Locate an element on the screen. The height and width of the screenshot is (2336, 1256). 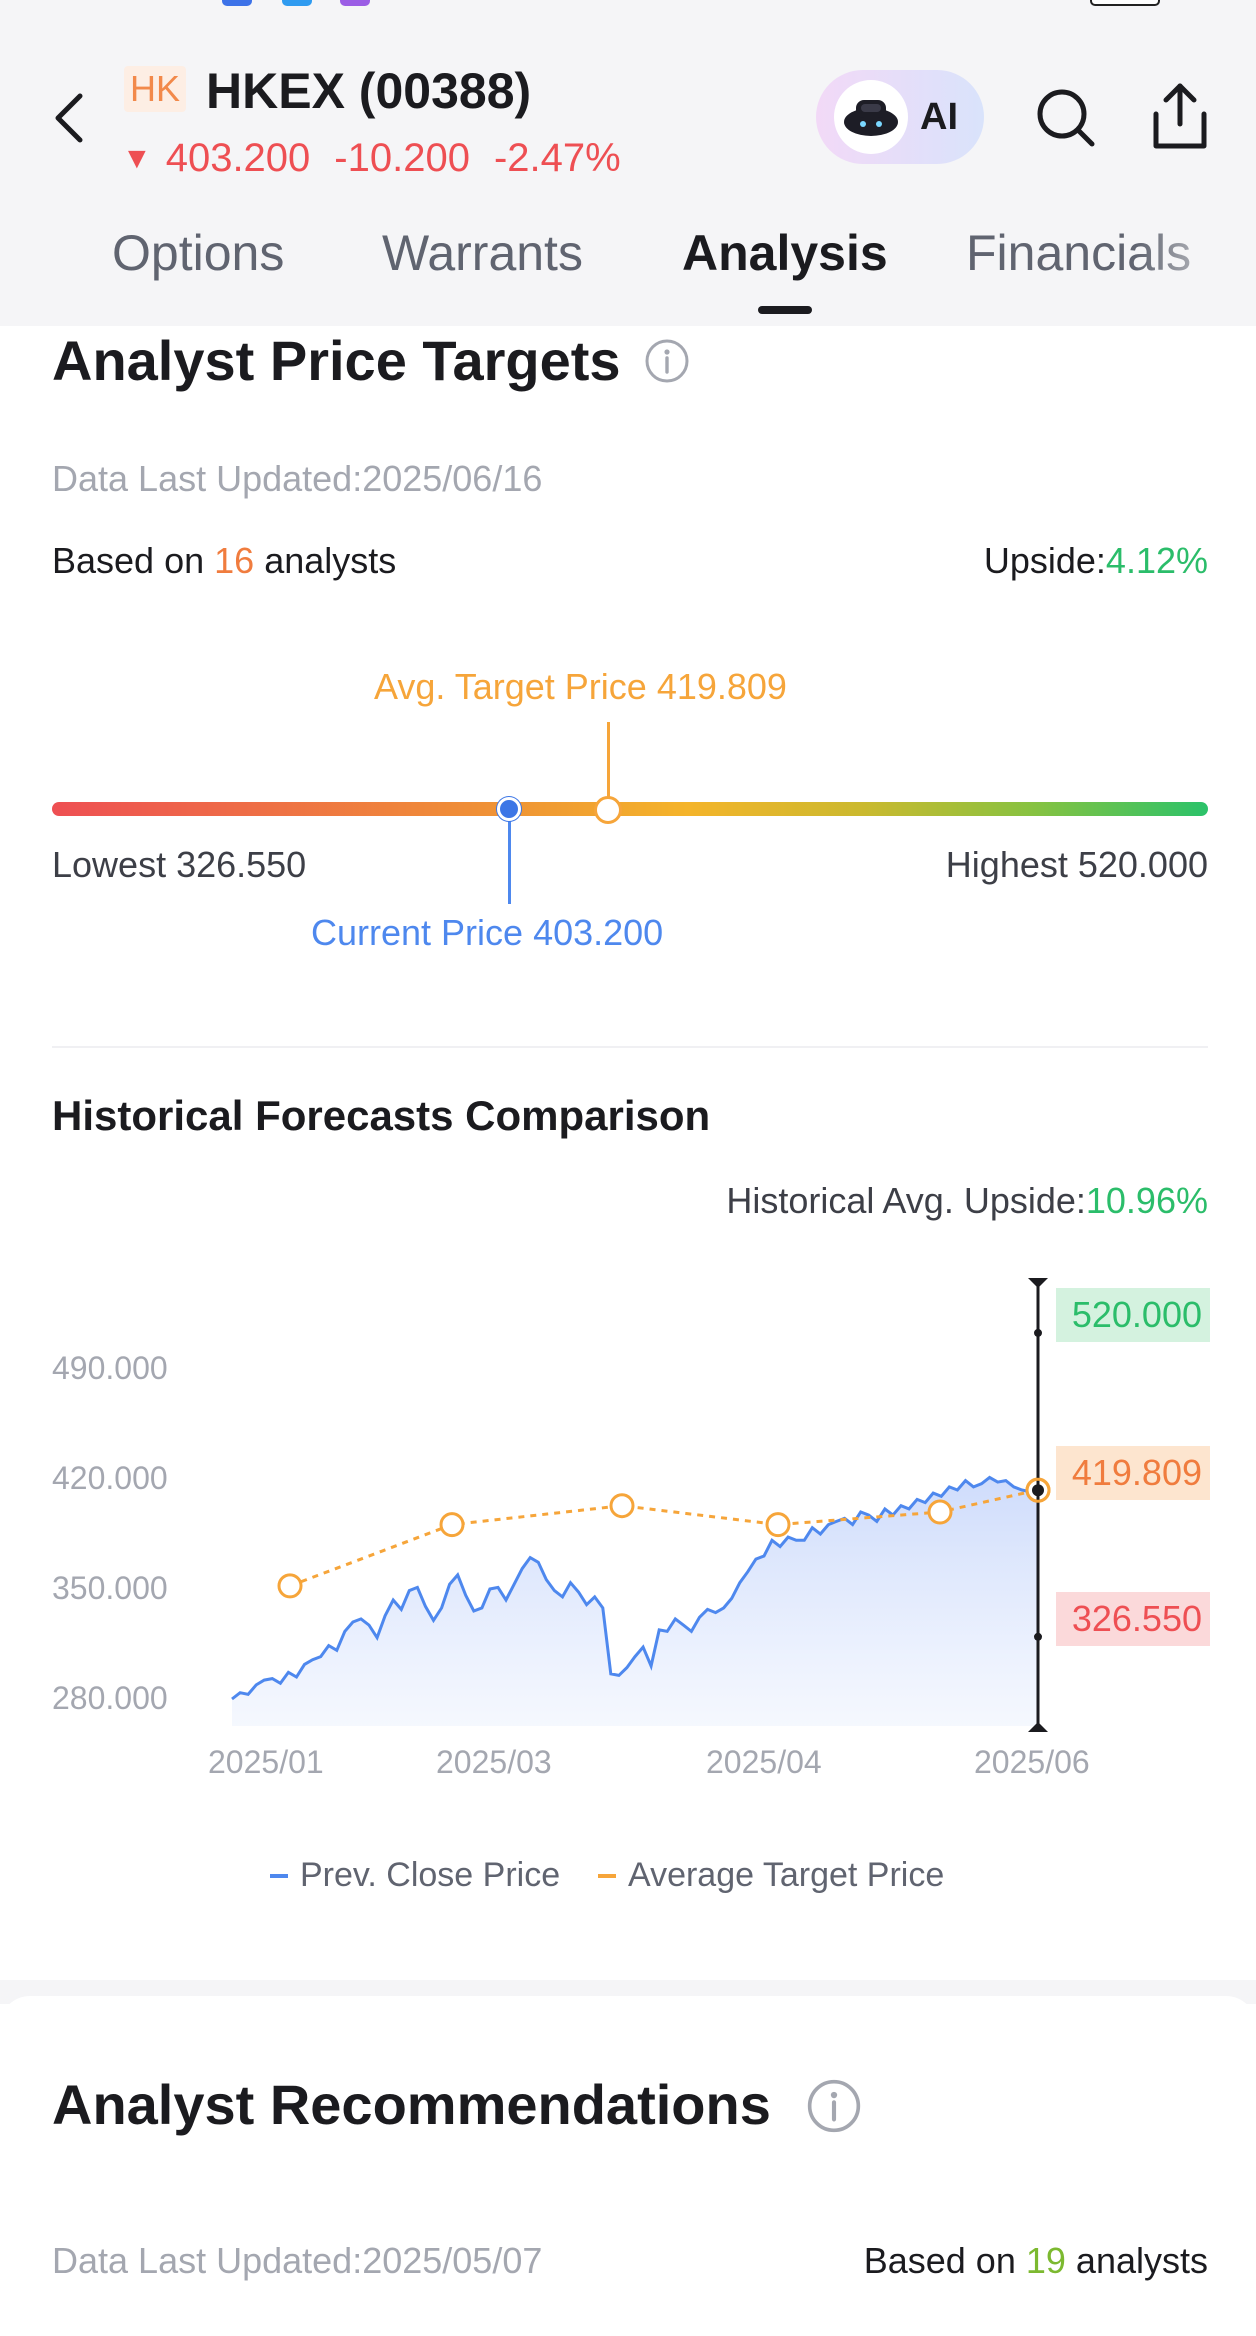
current-price-pointer is located at coordinates (509, 860).